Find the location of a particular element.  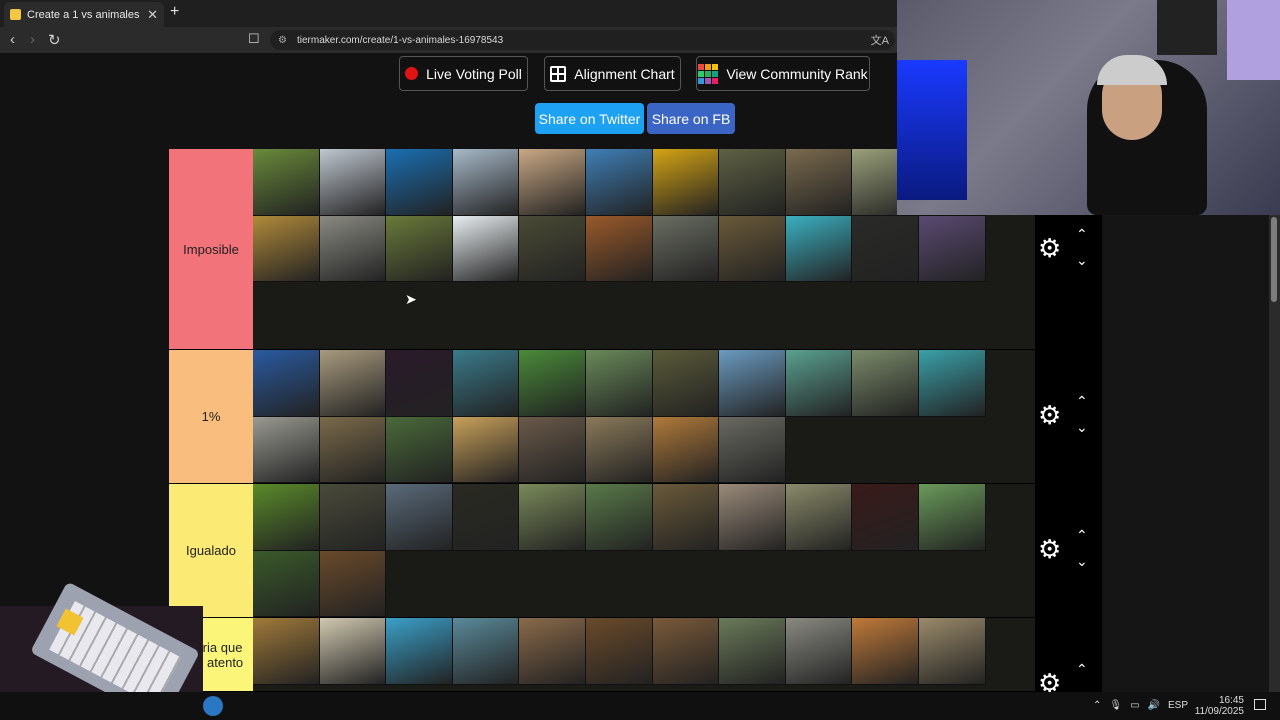

scrollbar-thumb is located at coordinates (1274, 259).